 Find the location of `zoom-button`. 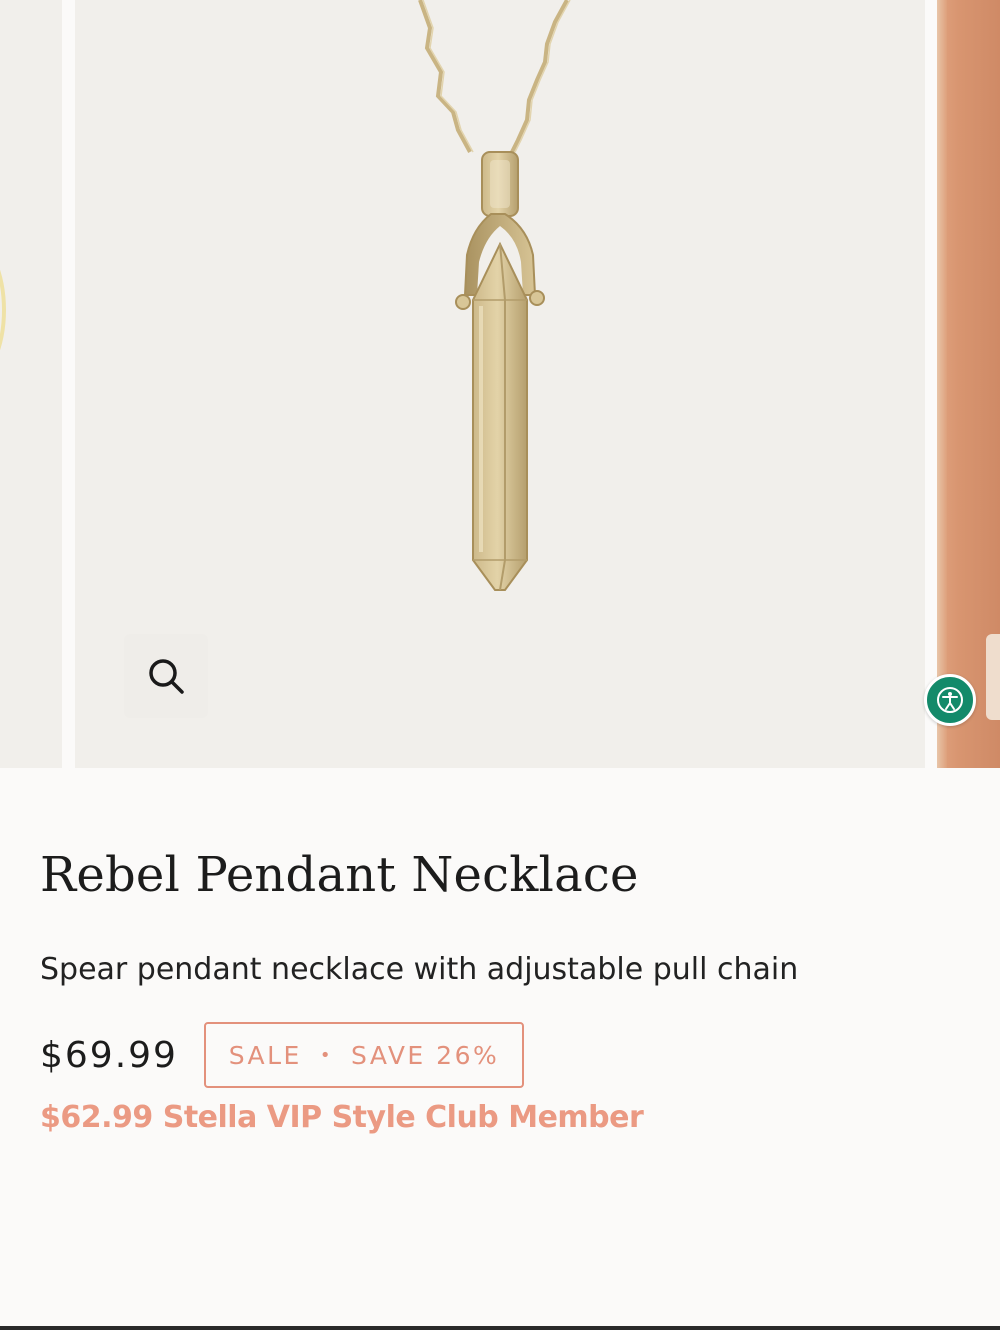

zoom-button is located at coordinates (166, 676).